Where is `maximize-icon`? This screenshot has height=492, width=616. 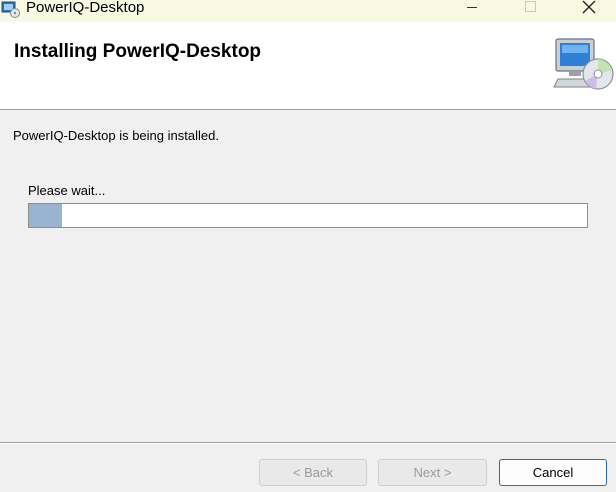
maximize-icon is located at coordinates (530, 6).